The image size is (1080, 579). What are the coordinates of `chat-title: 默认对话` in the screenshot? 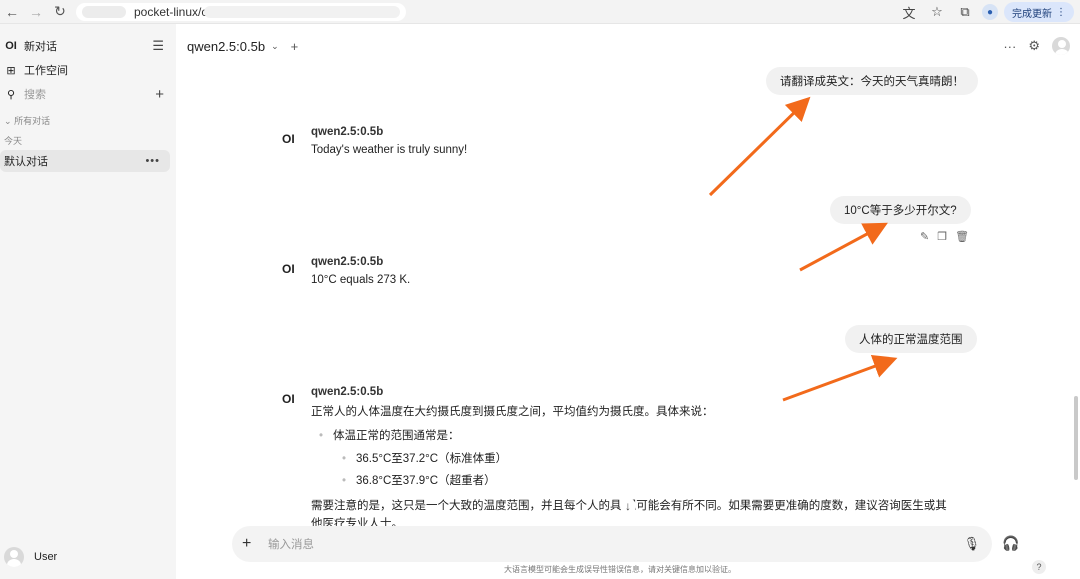 It's located at (26, 162).